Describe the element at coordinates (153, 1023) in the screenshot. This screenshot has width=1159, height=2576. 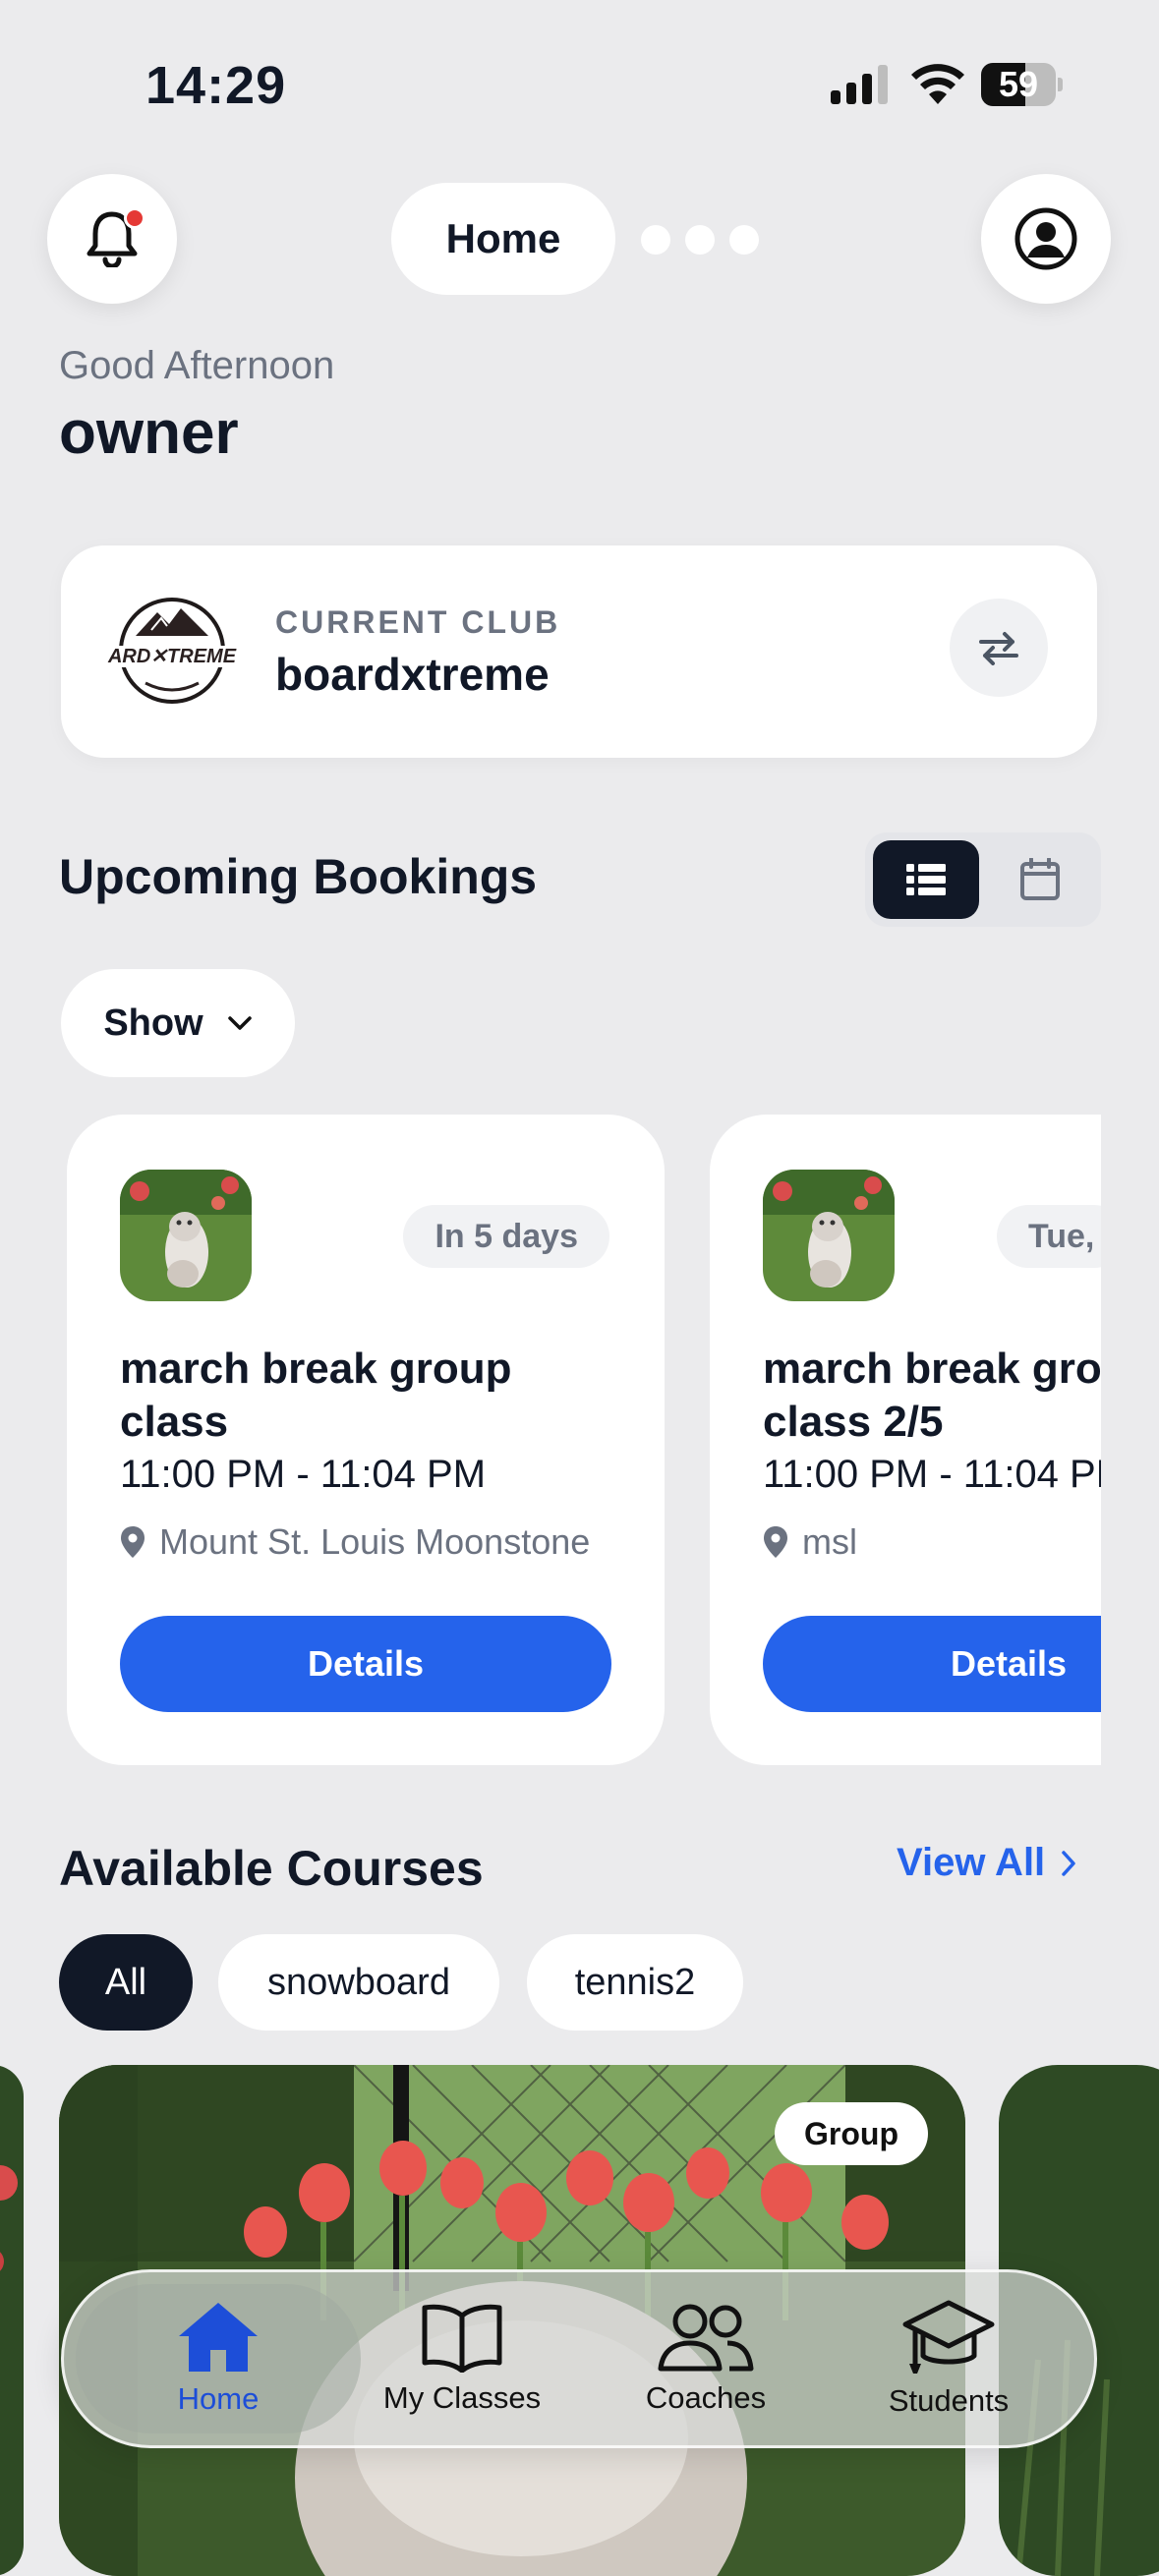
I see `show-filter-label: Show` at that location.